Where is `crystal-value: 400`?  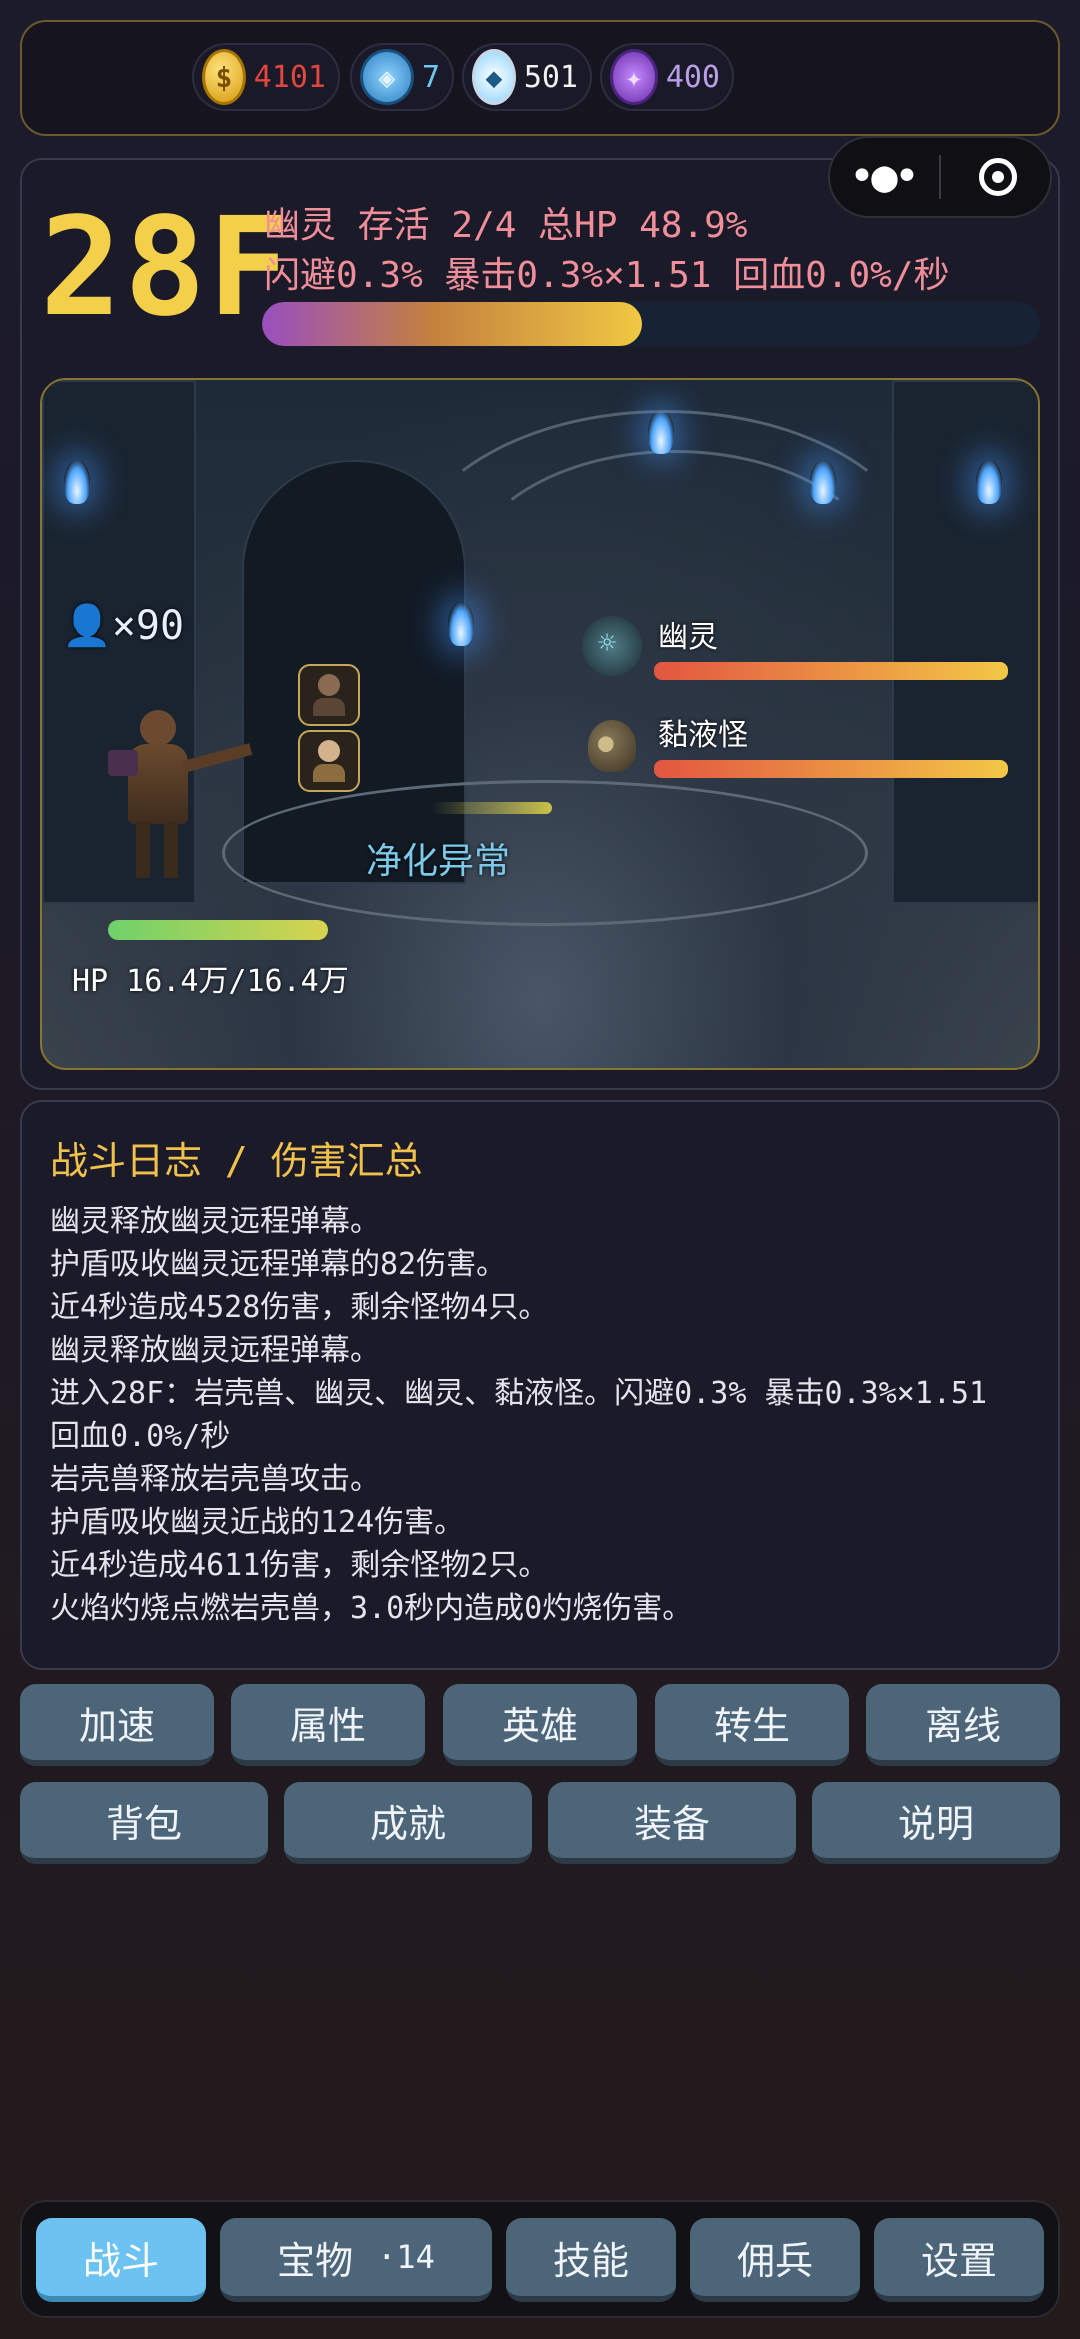
crystal-value: 400 is located at coordinates (692, 77).